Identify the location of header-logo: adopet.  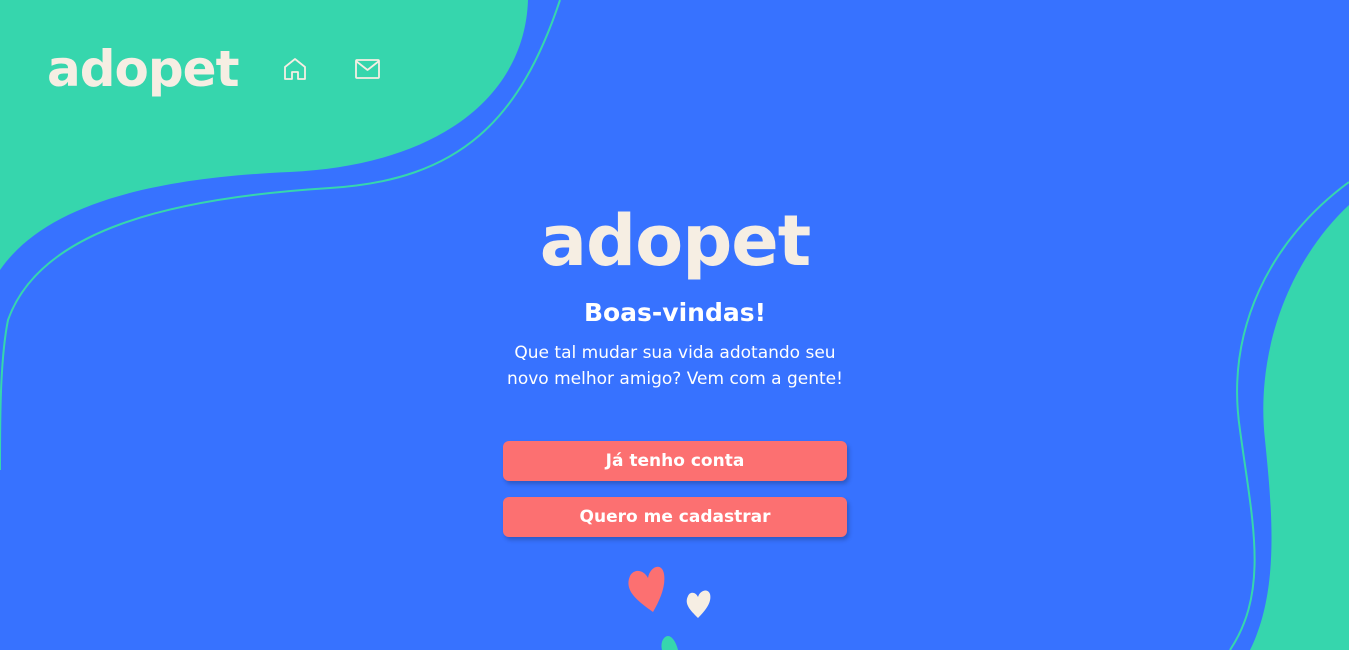
(143, 69).